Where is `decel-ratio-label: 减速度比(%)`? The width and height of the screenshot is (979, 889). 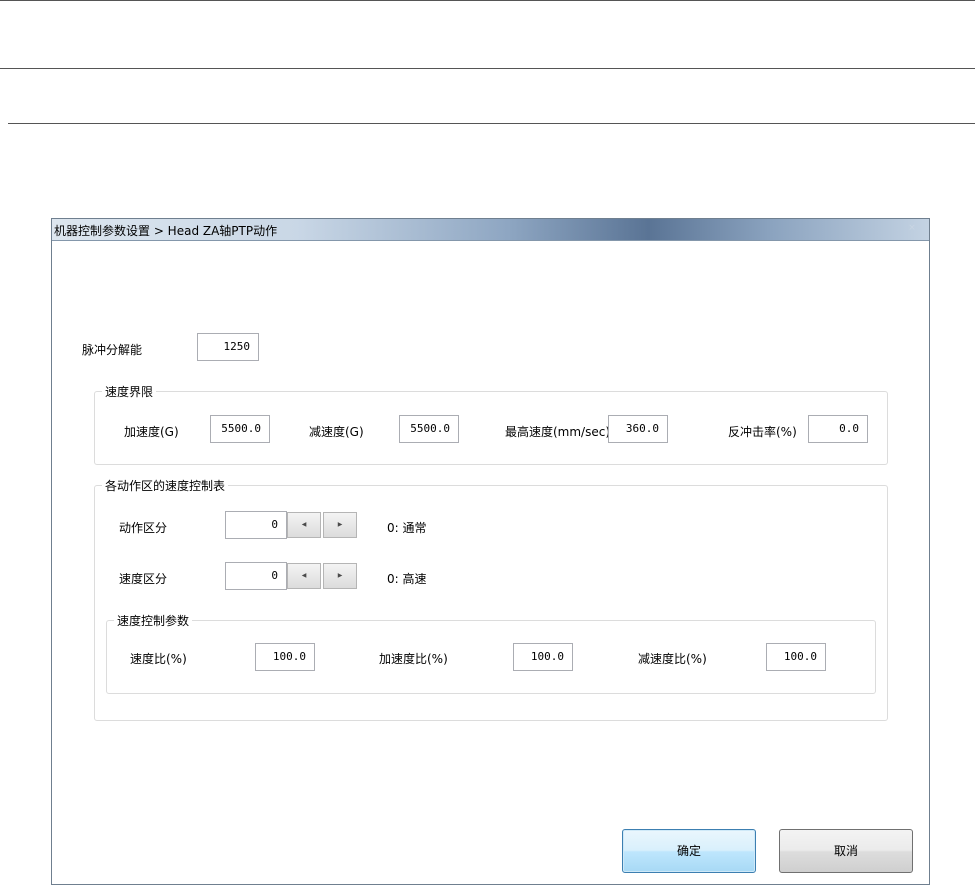
decel-ratio-label: 减速度比(%) is located at coordinates (672, 659).